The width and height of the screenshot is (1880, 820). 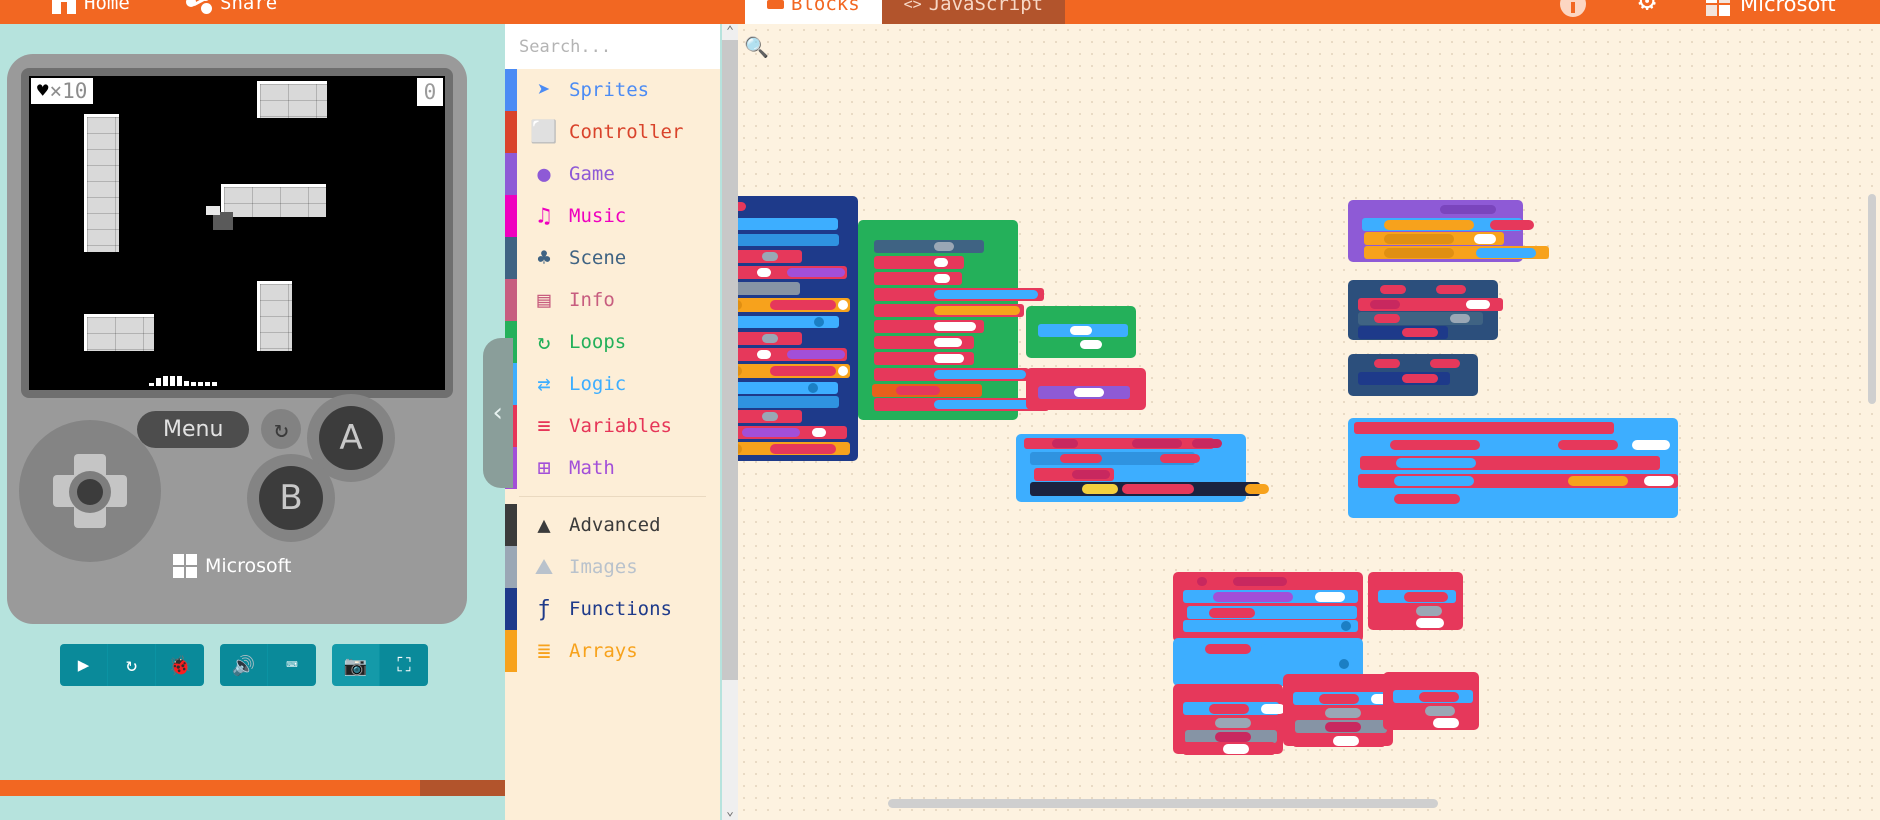 What do you see at coordinates (612, 525) in the screenshot?
I see `toolbox-item-advanced: ▲ Advanced` at bounding box center [612, 525].